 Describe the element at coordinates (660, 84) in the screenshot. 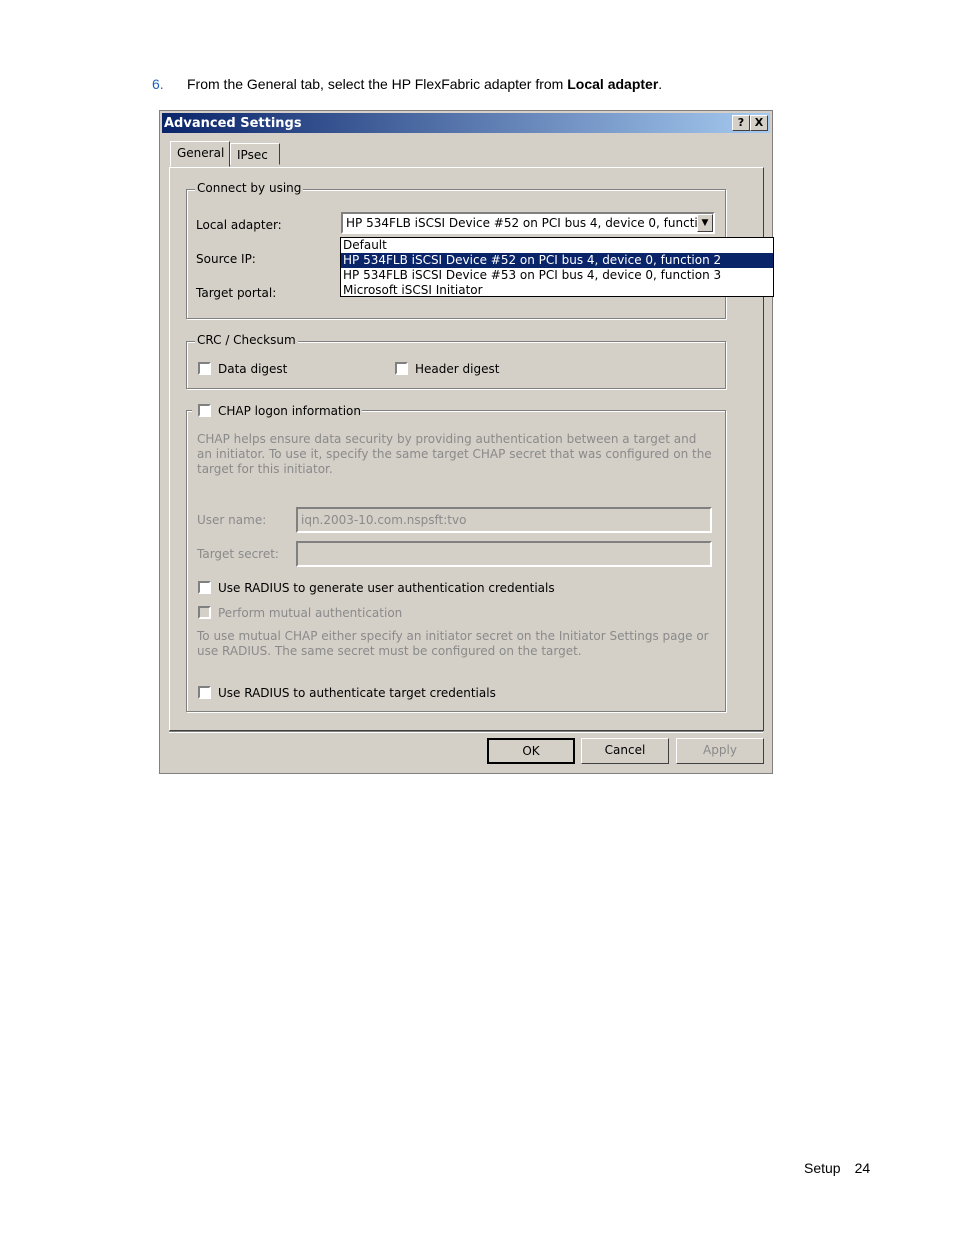

I see `instruction-end: .` at that location.